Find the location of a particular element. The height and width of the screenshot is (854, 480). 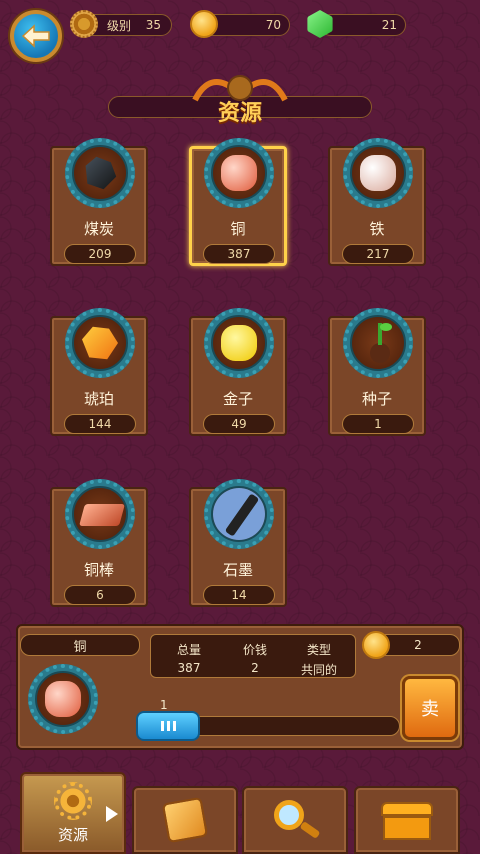

amber-icon is located at coordinates (100, 343).